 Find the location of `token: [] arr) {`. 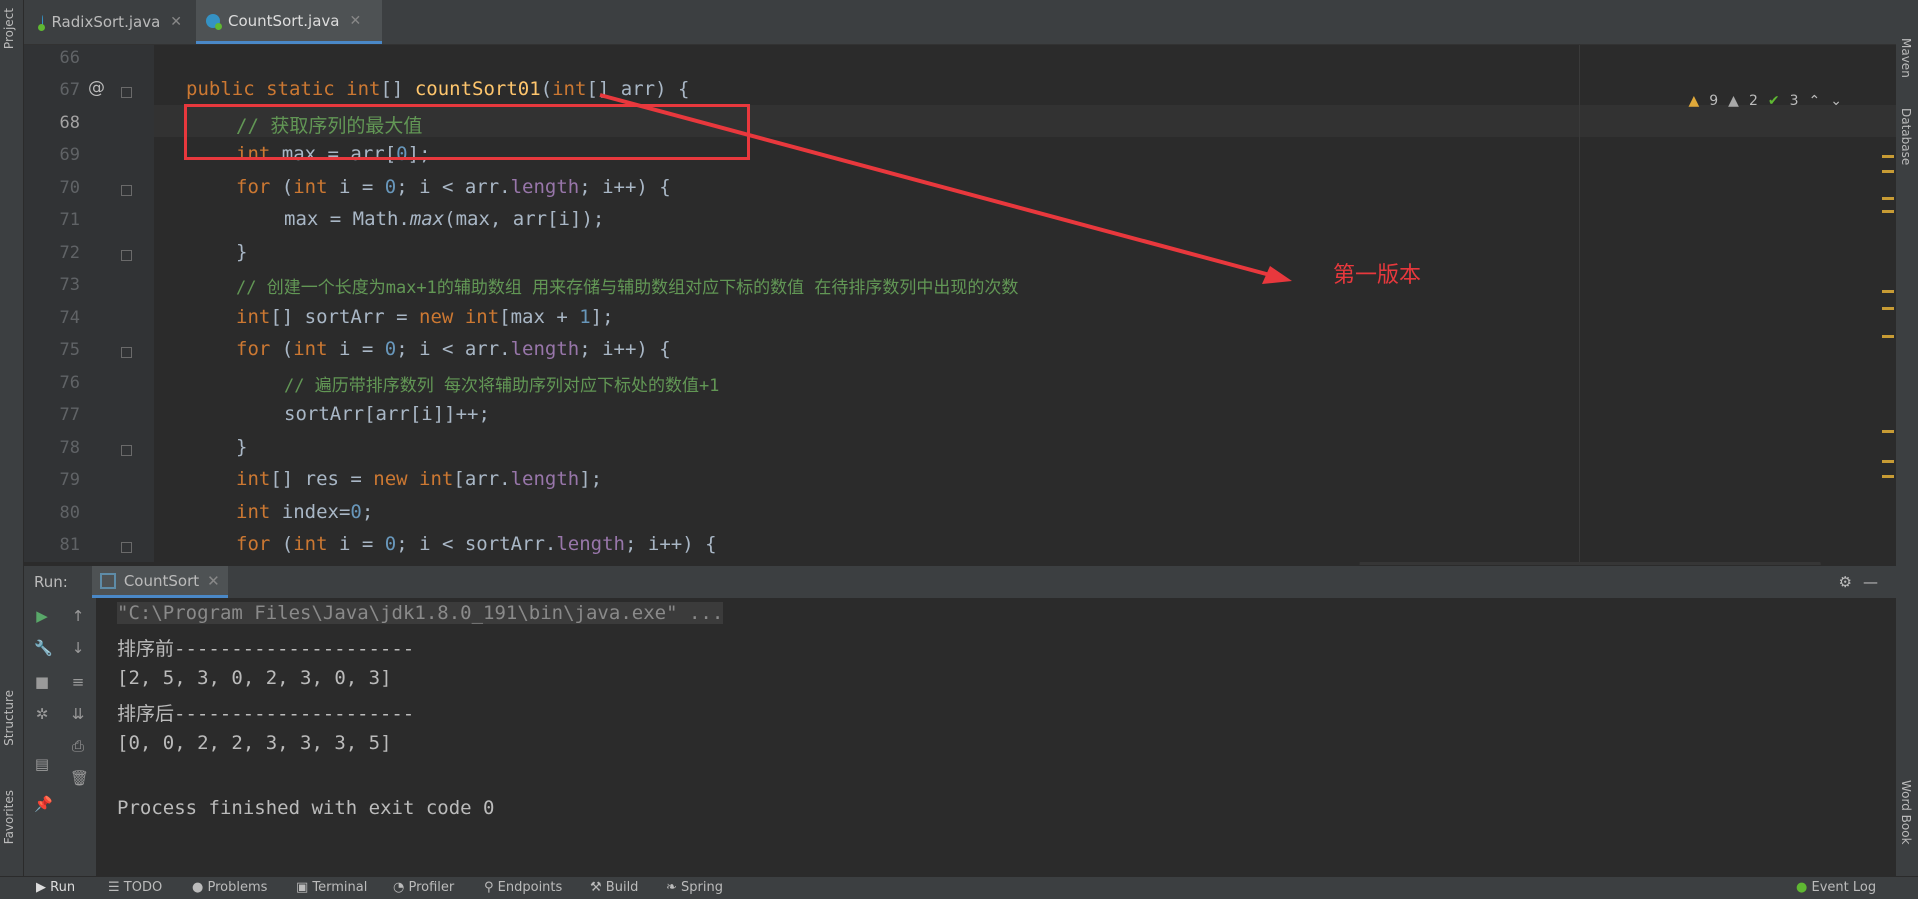

token: [] arr) { is located at coordinates (638, 89).